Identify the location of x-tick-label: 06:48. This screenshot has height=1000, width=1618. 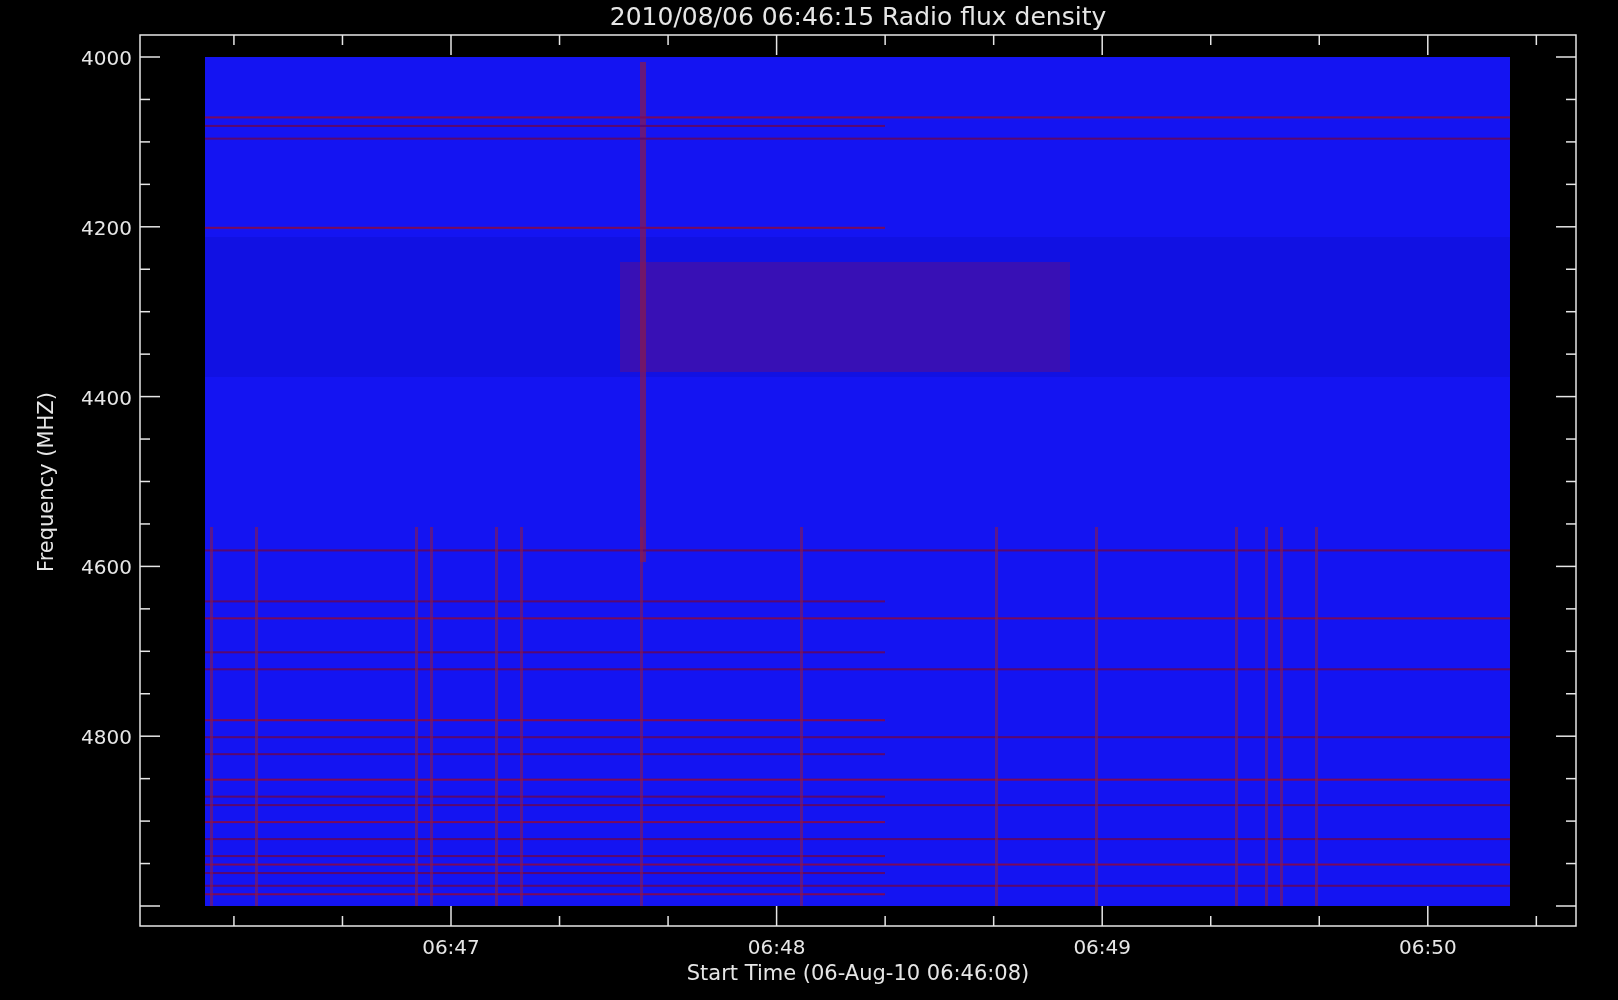
(776, 947).